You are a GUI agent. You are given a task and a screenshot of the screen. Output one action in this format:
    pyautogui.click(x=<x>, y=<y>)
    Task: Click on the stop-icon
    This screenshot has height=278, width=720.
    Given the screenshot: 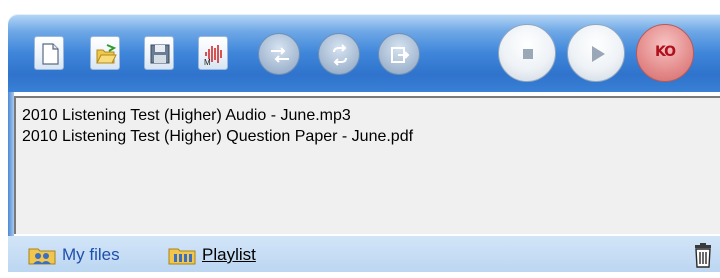 What is the action you would take?
    pyautogui.click(x=528, y=54)
    